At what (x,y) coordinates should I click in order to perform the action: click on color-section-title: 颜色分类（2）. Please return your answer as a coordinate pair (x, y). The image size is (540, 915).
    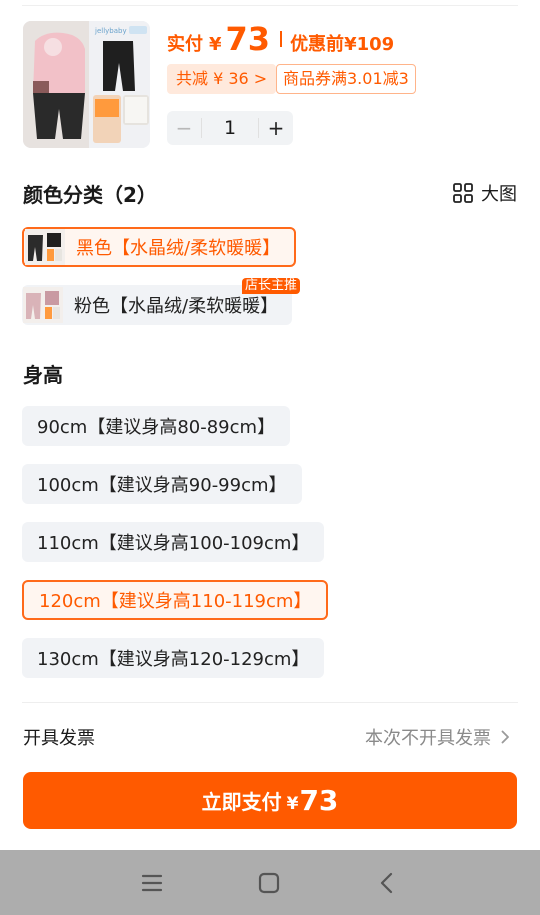
    Looking at the image, I should click on (90, 195).